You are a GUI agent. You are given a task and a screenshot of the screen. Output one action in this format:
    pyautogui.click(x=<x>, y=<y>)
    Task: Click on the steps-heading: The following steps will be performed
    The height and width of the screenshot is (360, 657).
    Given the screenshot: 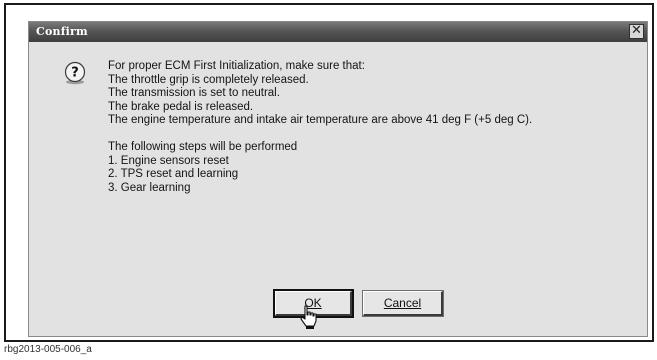 What is the action you would take?
    pyautogui.click(x=203, y=146)
    